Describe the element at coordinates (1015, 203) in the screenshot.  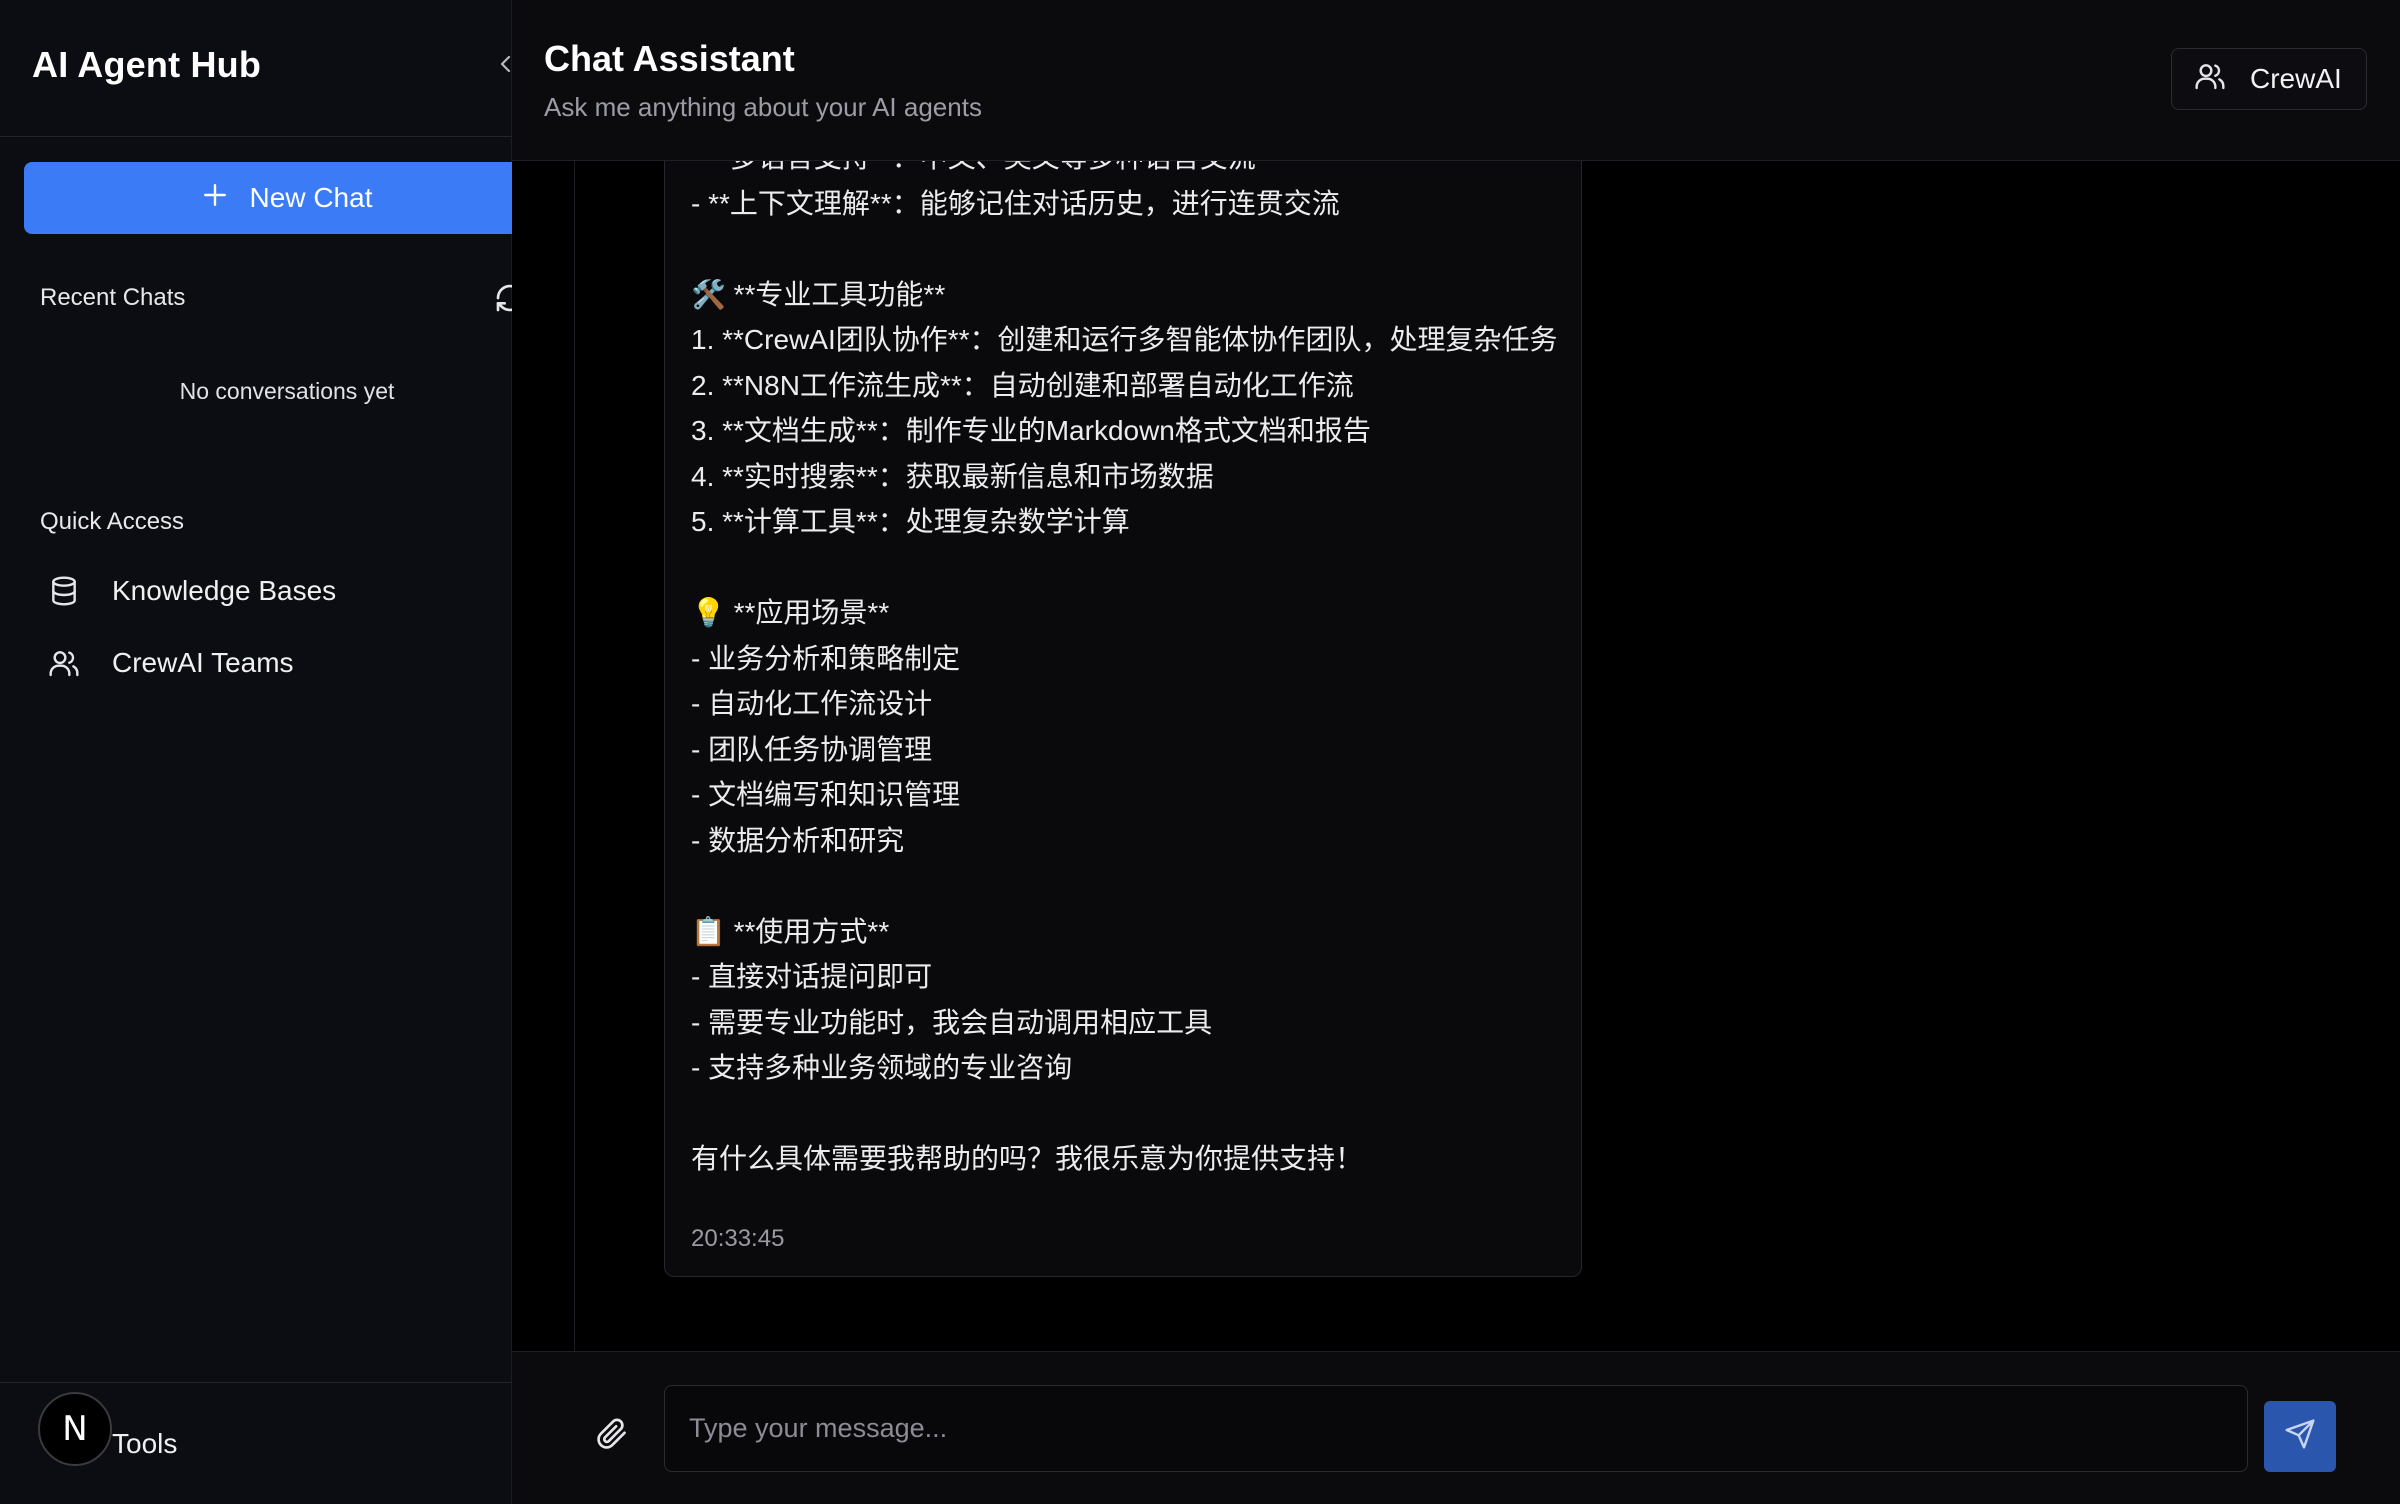
I see `message-line: - **上下文理解**：能够记住对话历史，进行连贯交流` at that location.